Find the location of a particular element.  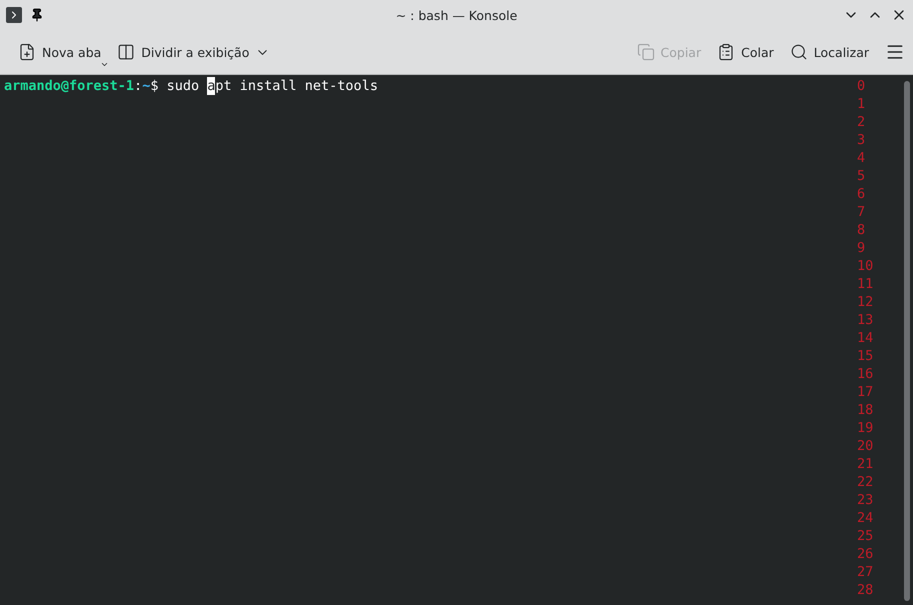

toolbar-button: Dividir a exibição is located at coordinates (193, 52).